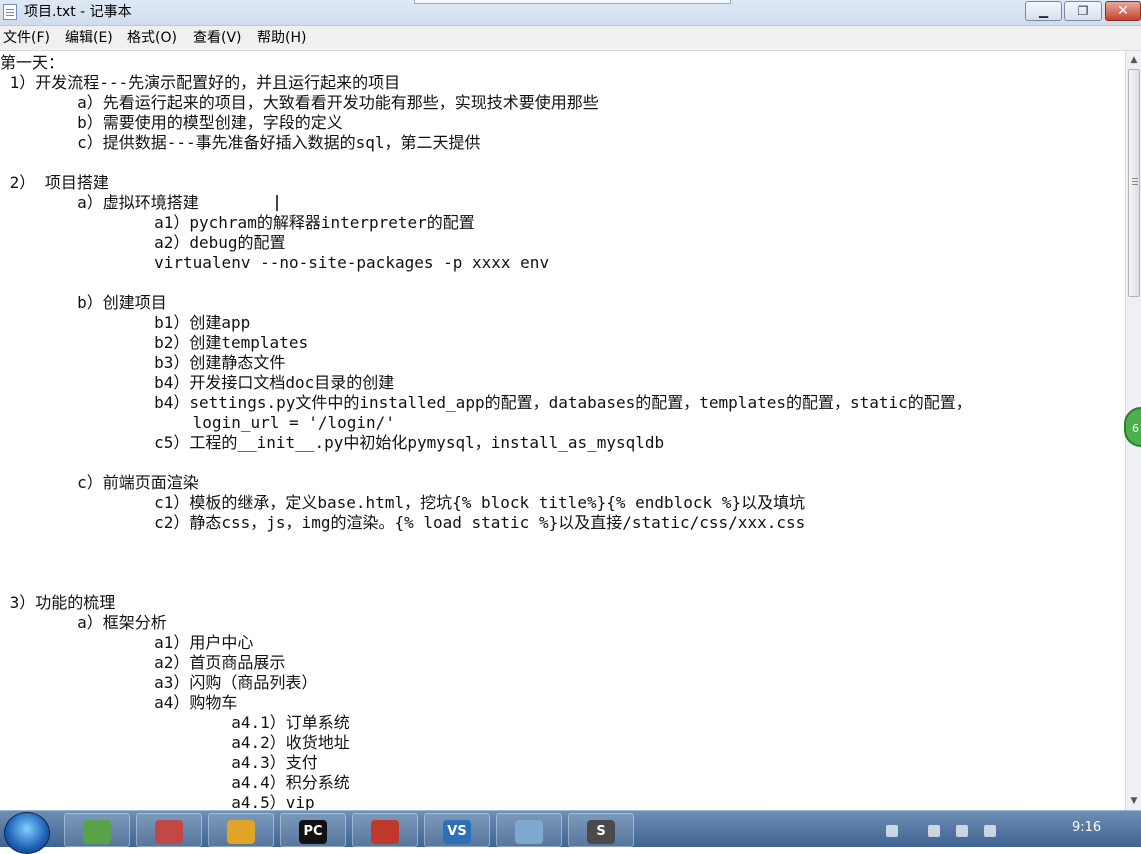  I want to click on clock: 9:16, so click(1086, 827).